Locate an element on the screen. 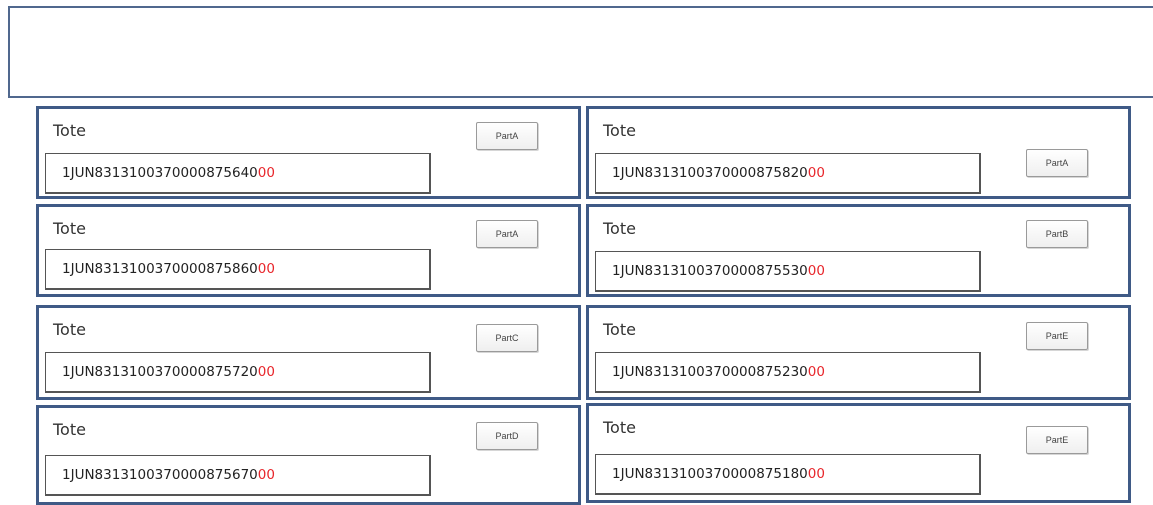 The width and height of the screenshot is (1153, 505). part-button: PartB is located at coordinates (1057, 234).